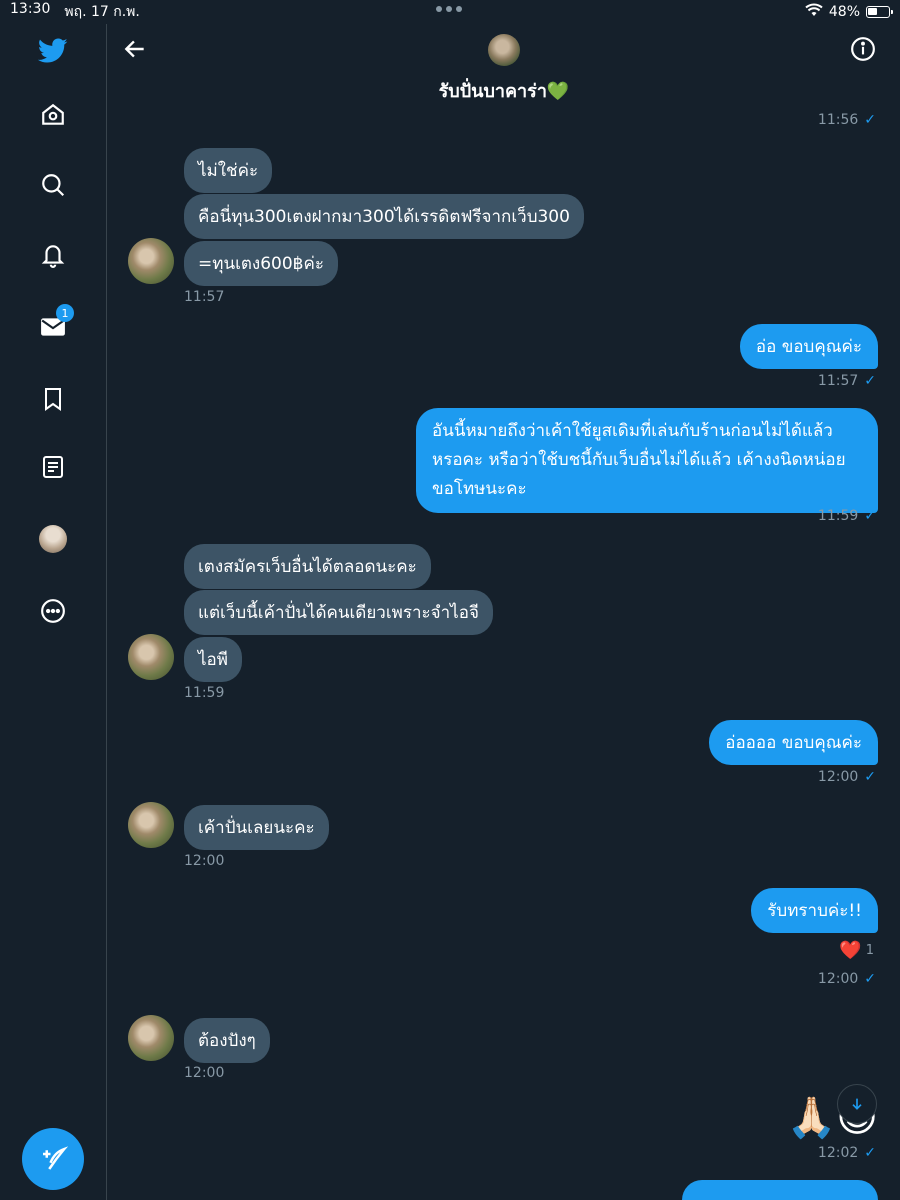 Image resolution: width=900 pixels, height=1200 pixels. What do you see at coordinates (846, 120) in the screenshot?
I see `message-timestamp: 11:56 ✓` at bounding box center [846, 120].